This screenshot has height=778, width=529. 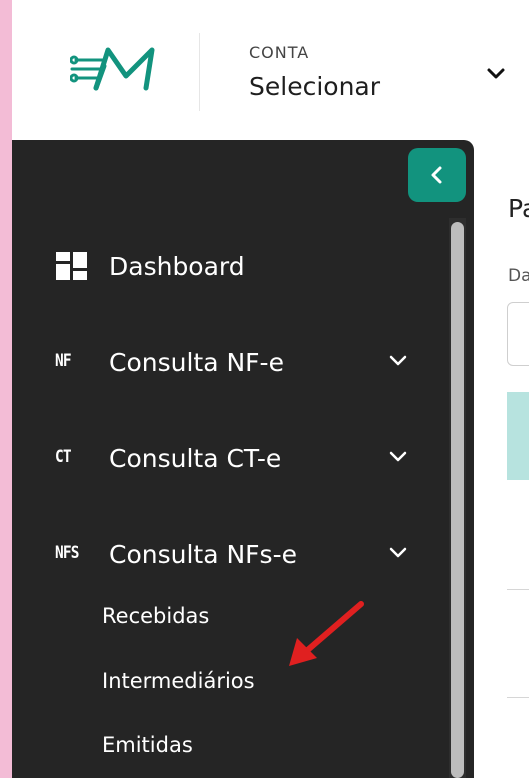 What do you see at coordinates (196, 362) in the screenshot?
I see `sidebar-item-label: Consulta NF-e` at bounding box center [196, 362].